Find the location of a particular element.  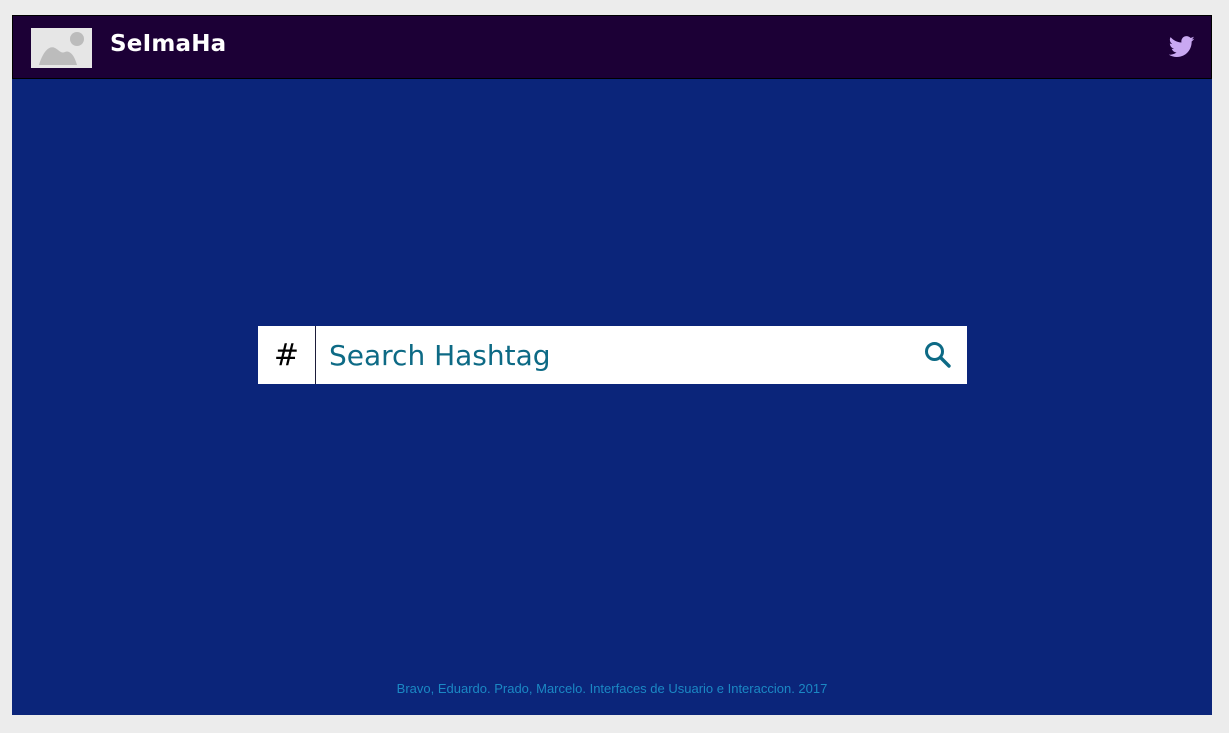

brand-title: SeImaHa is located at coordinates (168, 44).